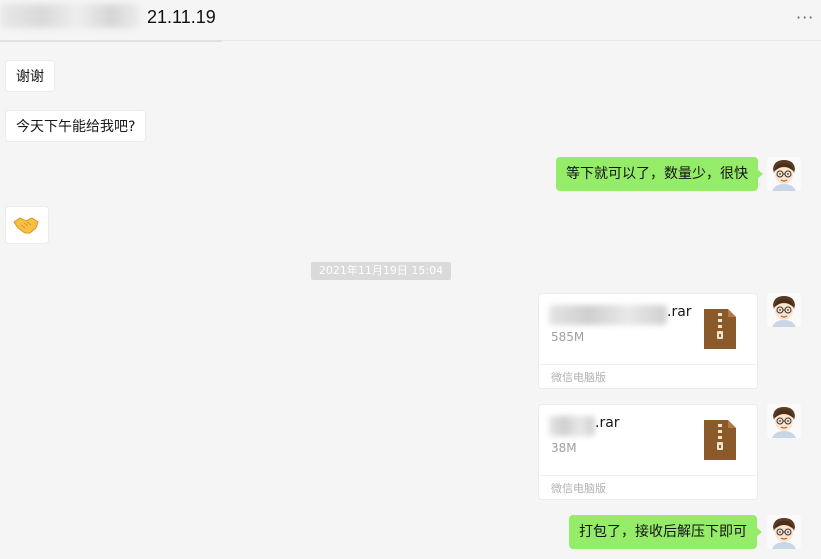 Image resolution: width=821 pixels, height=559 pixels. Describe the element at coordinates (805, 17) in the screenshot. I see `more-options-icon: ···` at that location.